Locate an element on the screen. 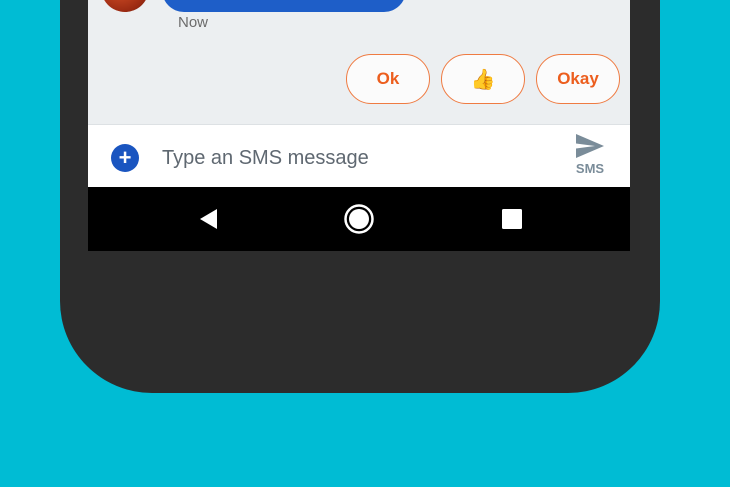  send-icon is located at coordinates (590, 146).